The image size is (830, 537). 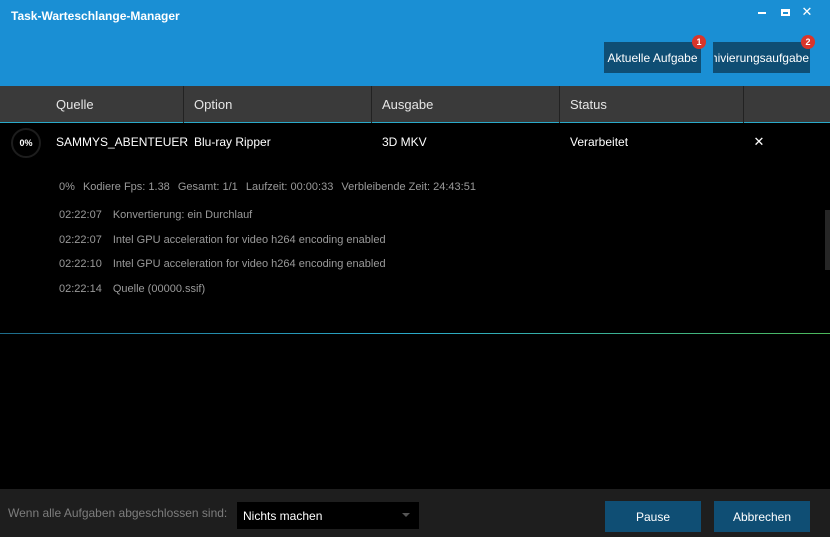 I want to click on log-message: Konvertierung: ein Durchlauf, so click(x=182, y=215).